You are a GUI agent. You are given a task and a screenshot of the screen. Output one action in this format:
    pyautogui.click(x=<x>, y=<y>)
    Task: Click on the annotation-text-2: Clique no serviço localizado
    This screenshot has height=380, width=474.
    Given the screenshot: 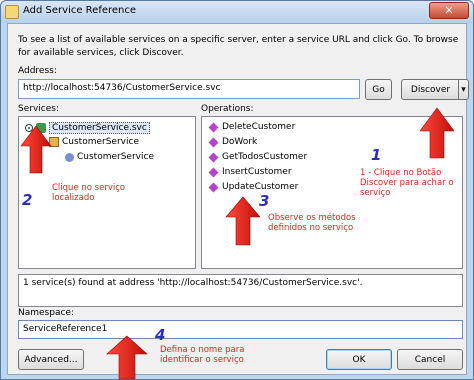 What is the action you would take?
    pyautogui.click(x=89, y=193)
    